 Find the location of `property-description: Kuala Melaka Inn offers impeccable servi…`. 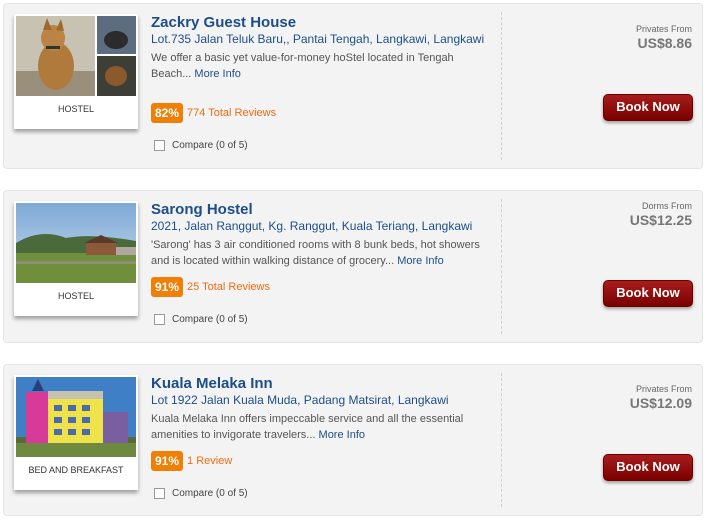

property-description: Kuala Melaka Inn offers impeccable servi… is located at coordinates (321, 427).